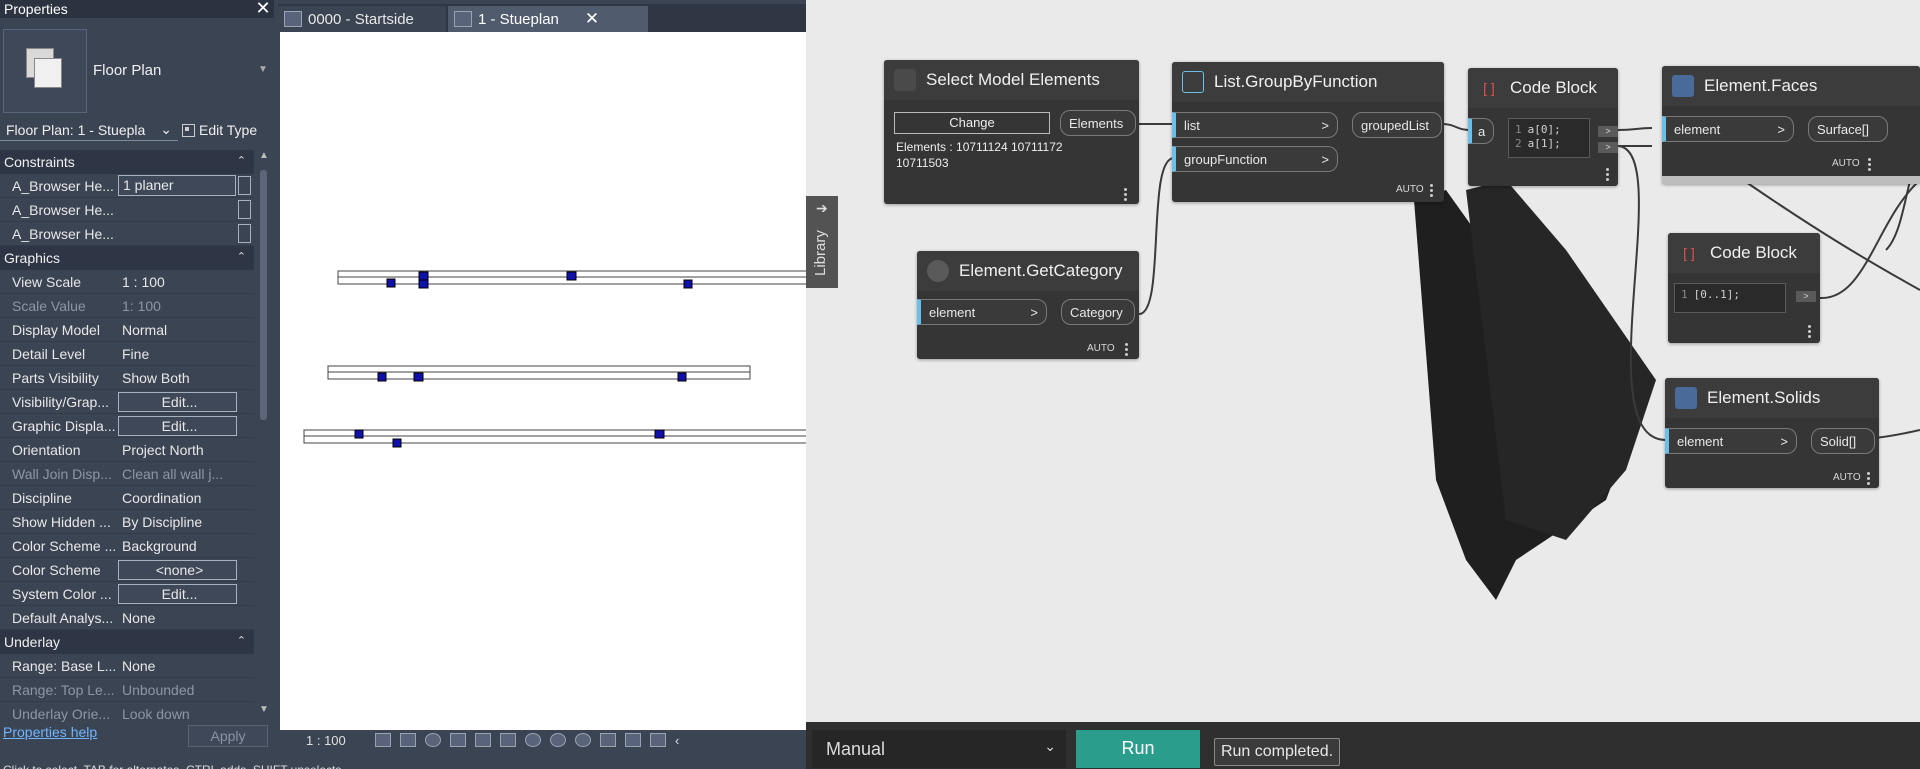  I want to click on crop-view-icon, so click(483, 740).